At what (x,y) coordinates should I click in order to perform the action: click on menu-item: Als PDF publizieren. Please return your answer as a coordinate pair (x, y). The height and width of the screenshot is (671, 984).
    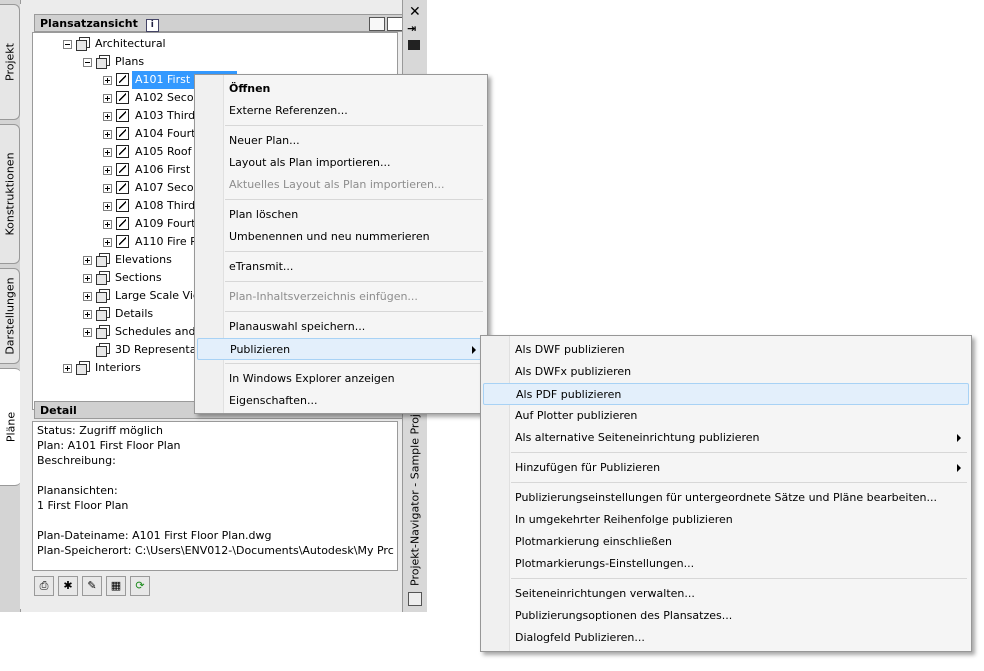
    Looking at the image, I should click on (726, 394).